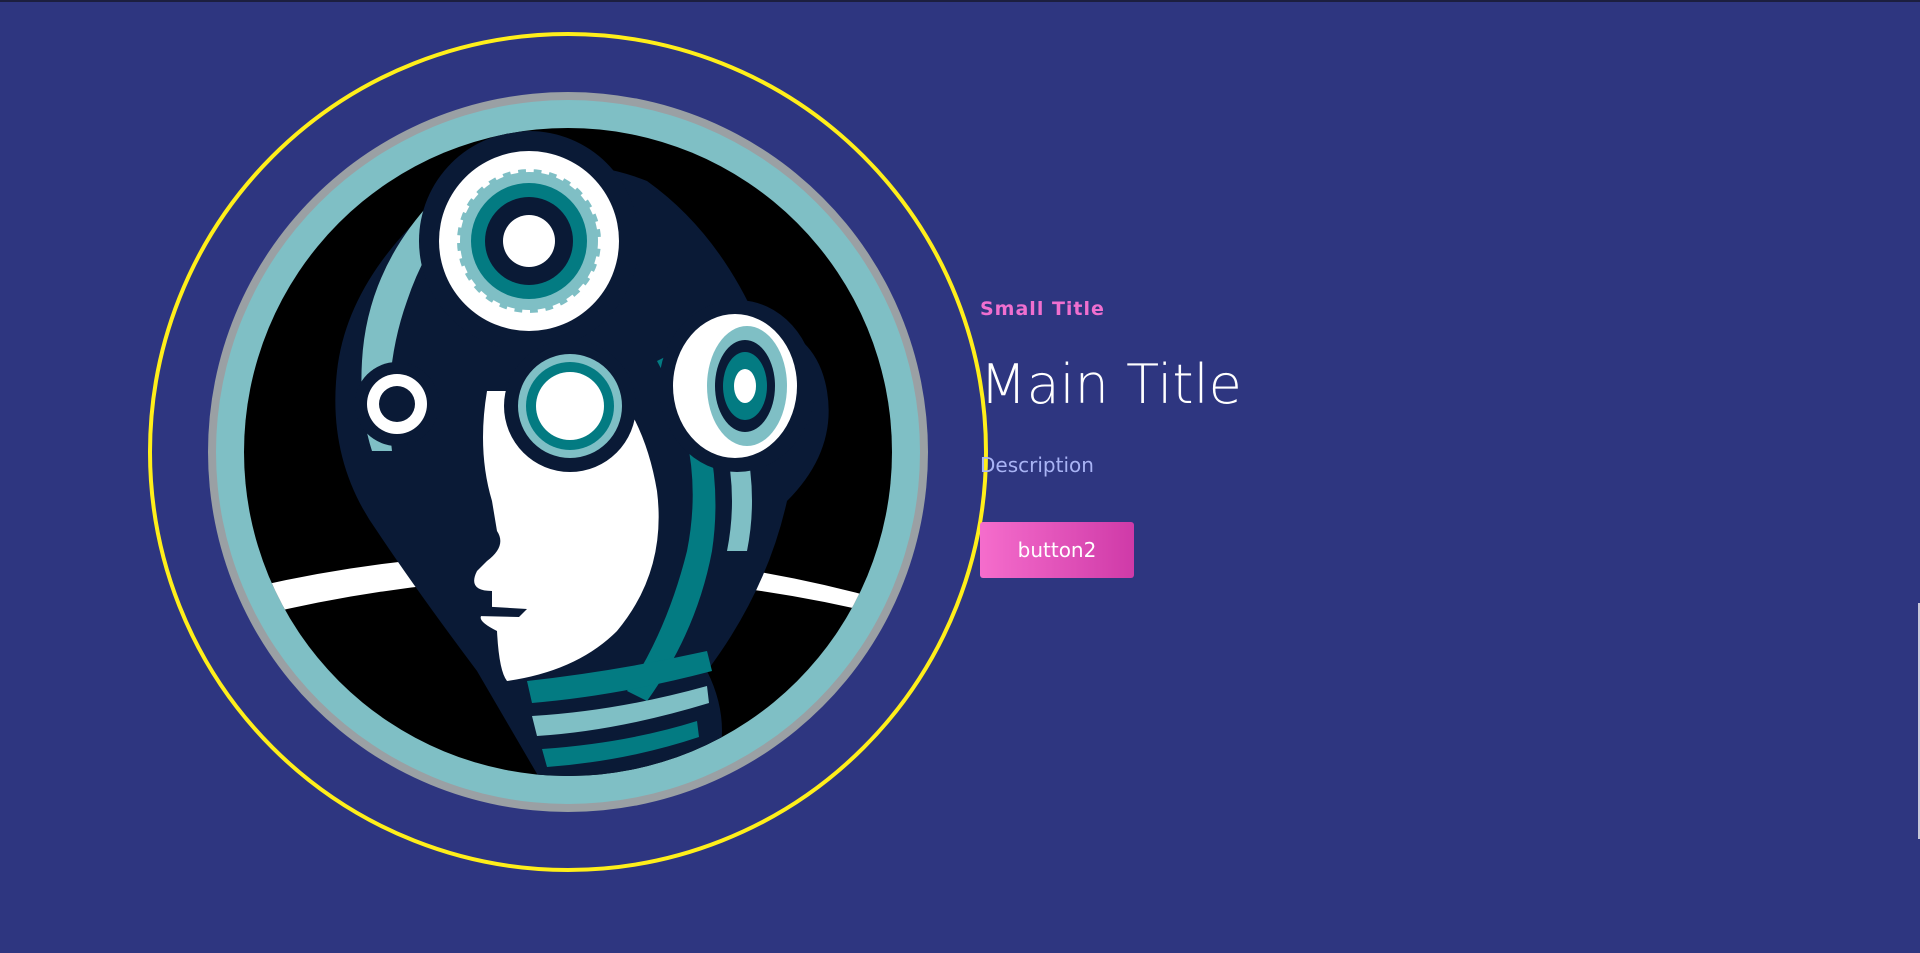 The width and height of the screenshot is (1920, 953). What do you see at coordinates (1042, 309) in the screenshot?
I see `small-title: Small Title` at bounding box center [1042, 309].